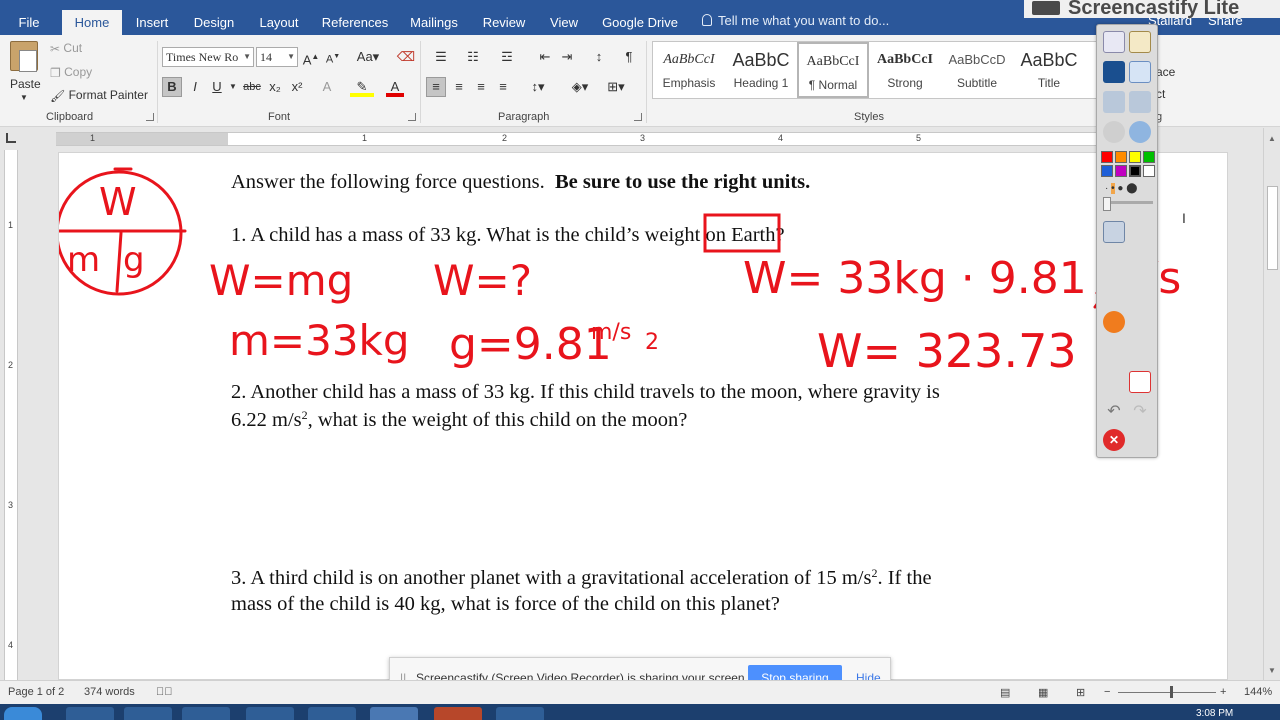 The image size is (1280, 720). Describe the element at coordinates (214, 22) in the screenshot. I see `tab-design: Design` at that location.